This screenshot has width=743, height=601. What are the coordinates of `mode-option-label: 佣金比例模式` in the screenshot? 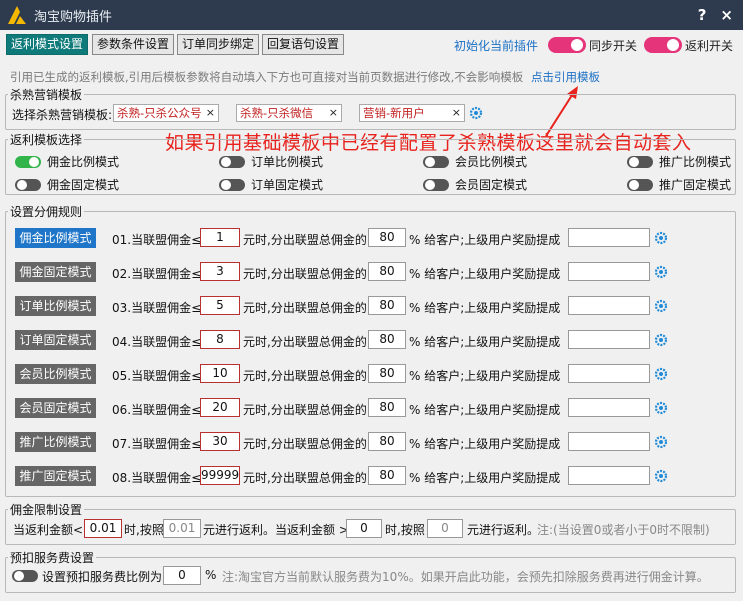 It's located at (83, 162).